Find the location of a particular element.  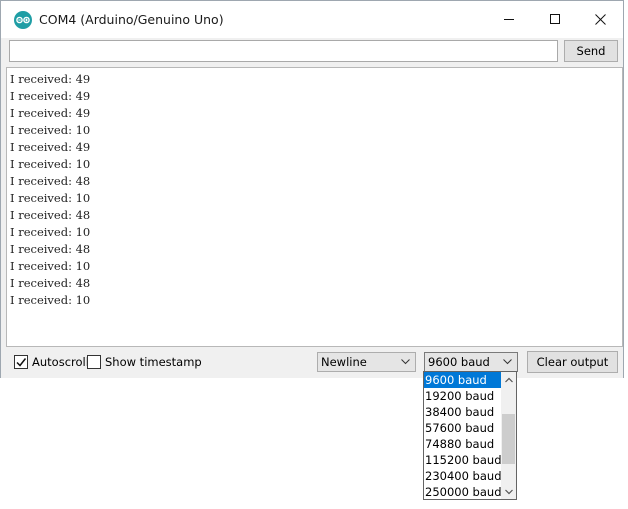

baud-rate-value: 9600 baud is located at coordinates (459, 362).